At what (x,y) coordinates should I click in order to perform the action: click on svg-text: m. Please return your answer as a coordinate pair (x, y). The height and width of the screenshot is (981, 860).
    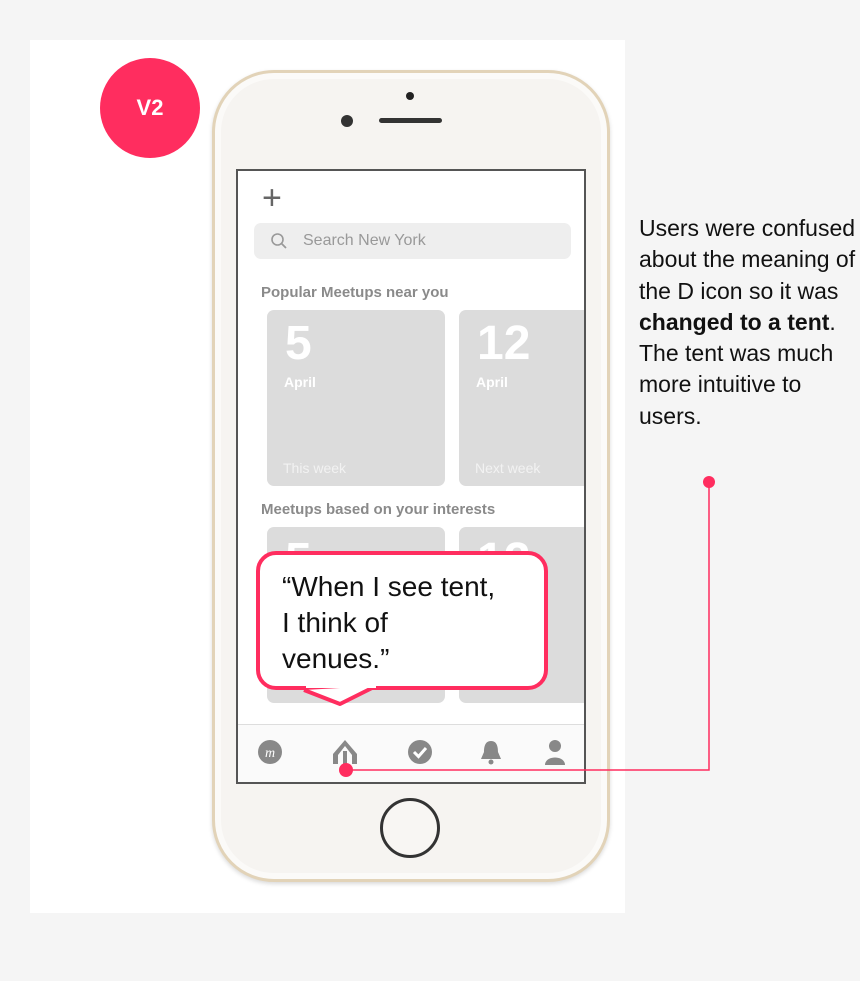
    Looking at the image, I should click on (270, 753).